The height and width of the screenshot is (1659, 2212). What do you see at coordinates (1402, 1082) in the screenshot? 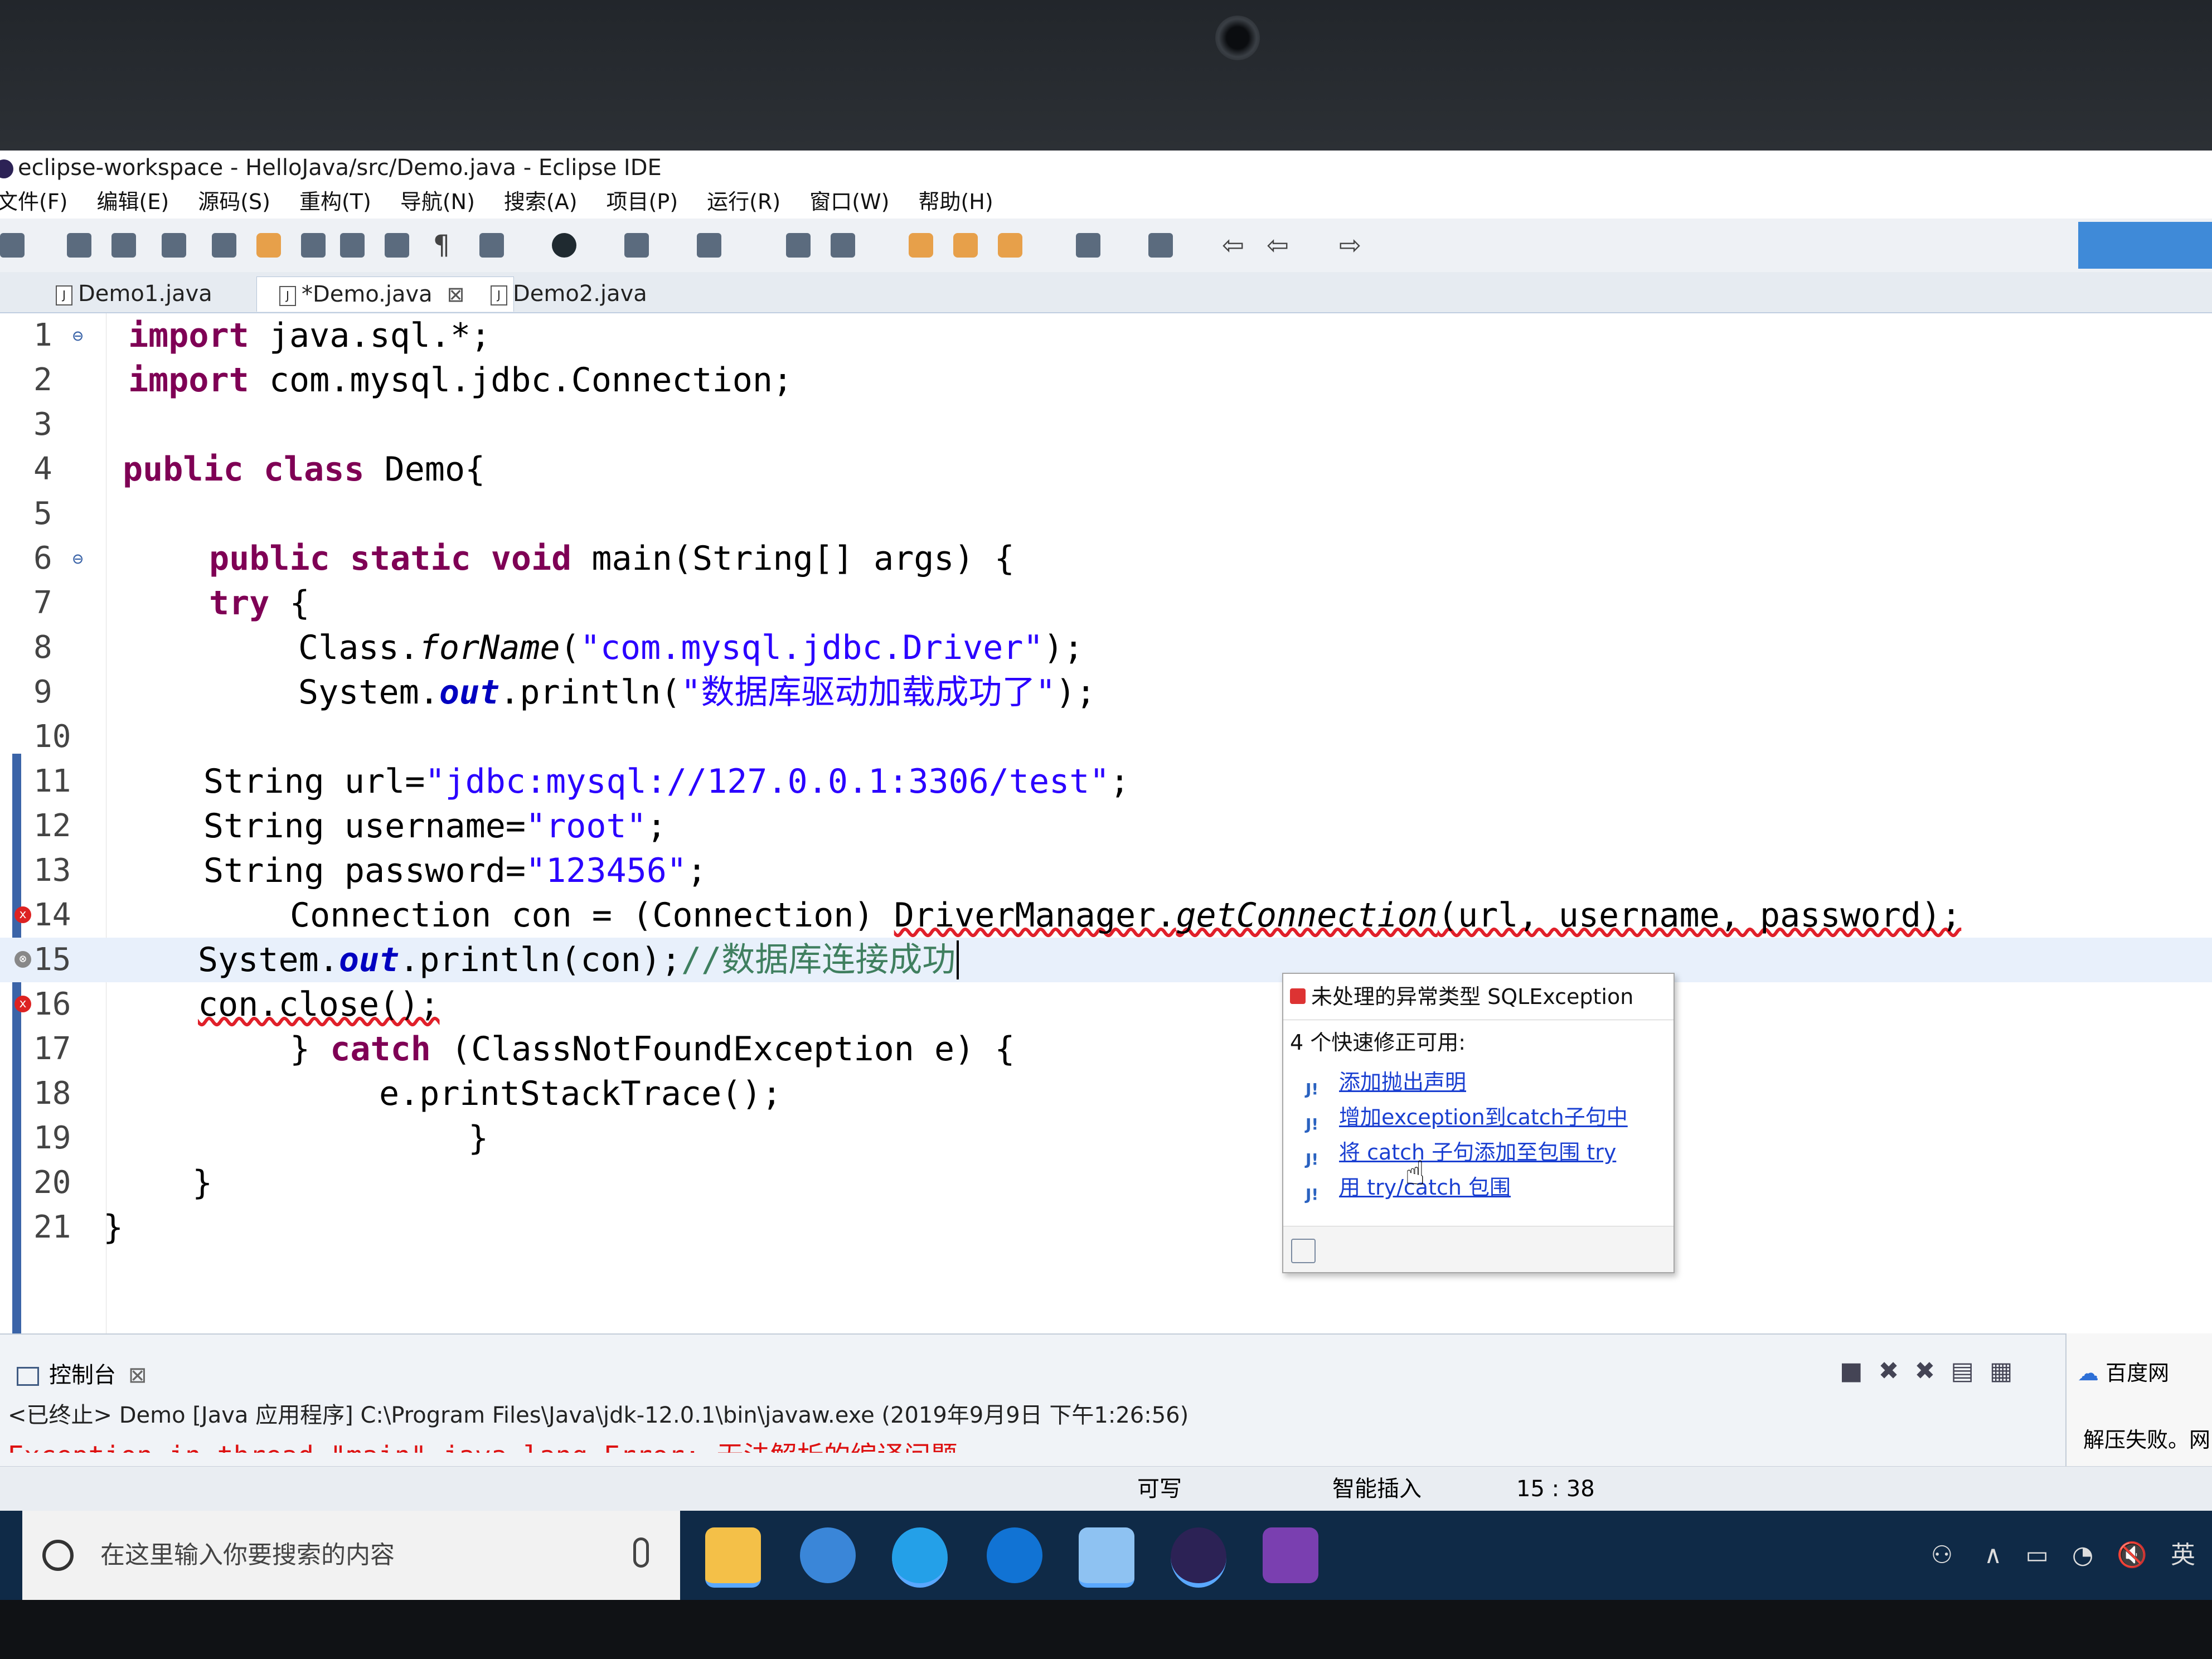
I see `add-throws-link: 添加抛出声明` at bounding box center [1402, 1082].